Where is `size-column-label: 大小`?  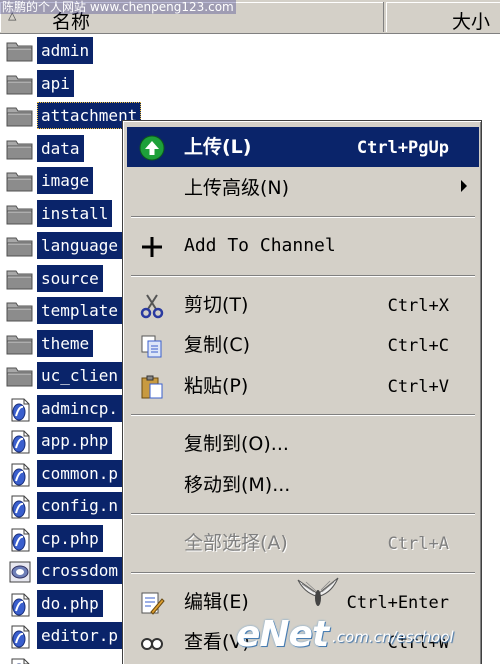 size-column-label: 大小 is located at coordinates (470, 22).